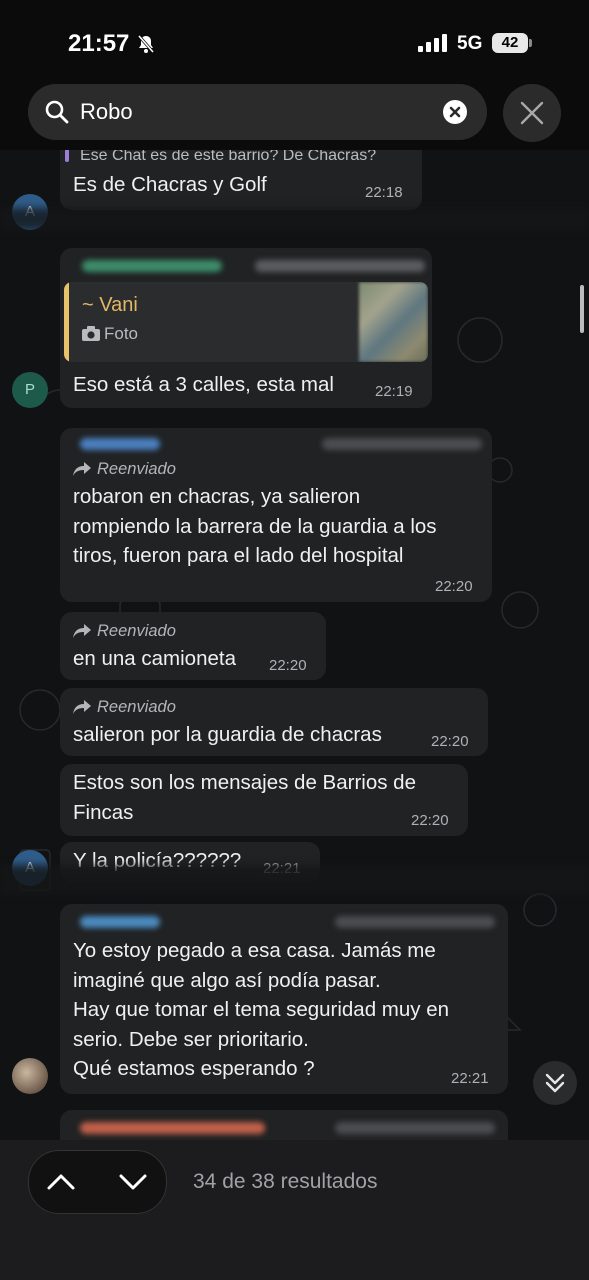 The image size is (589, 1280). What do you see at coordinates (257, 112) in the screenshot?
I see `search-bar: Robo` at bounding box center [257, 112].